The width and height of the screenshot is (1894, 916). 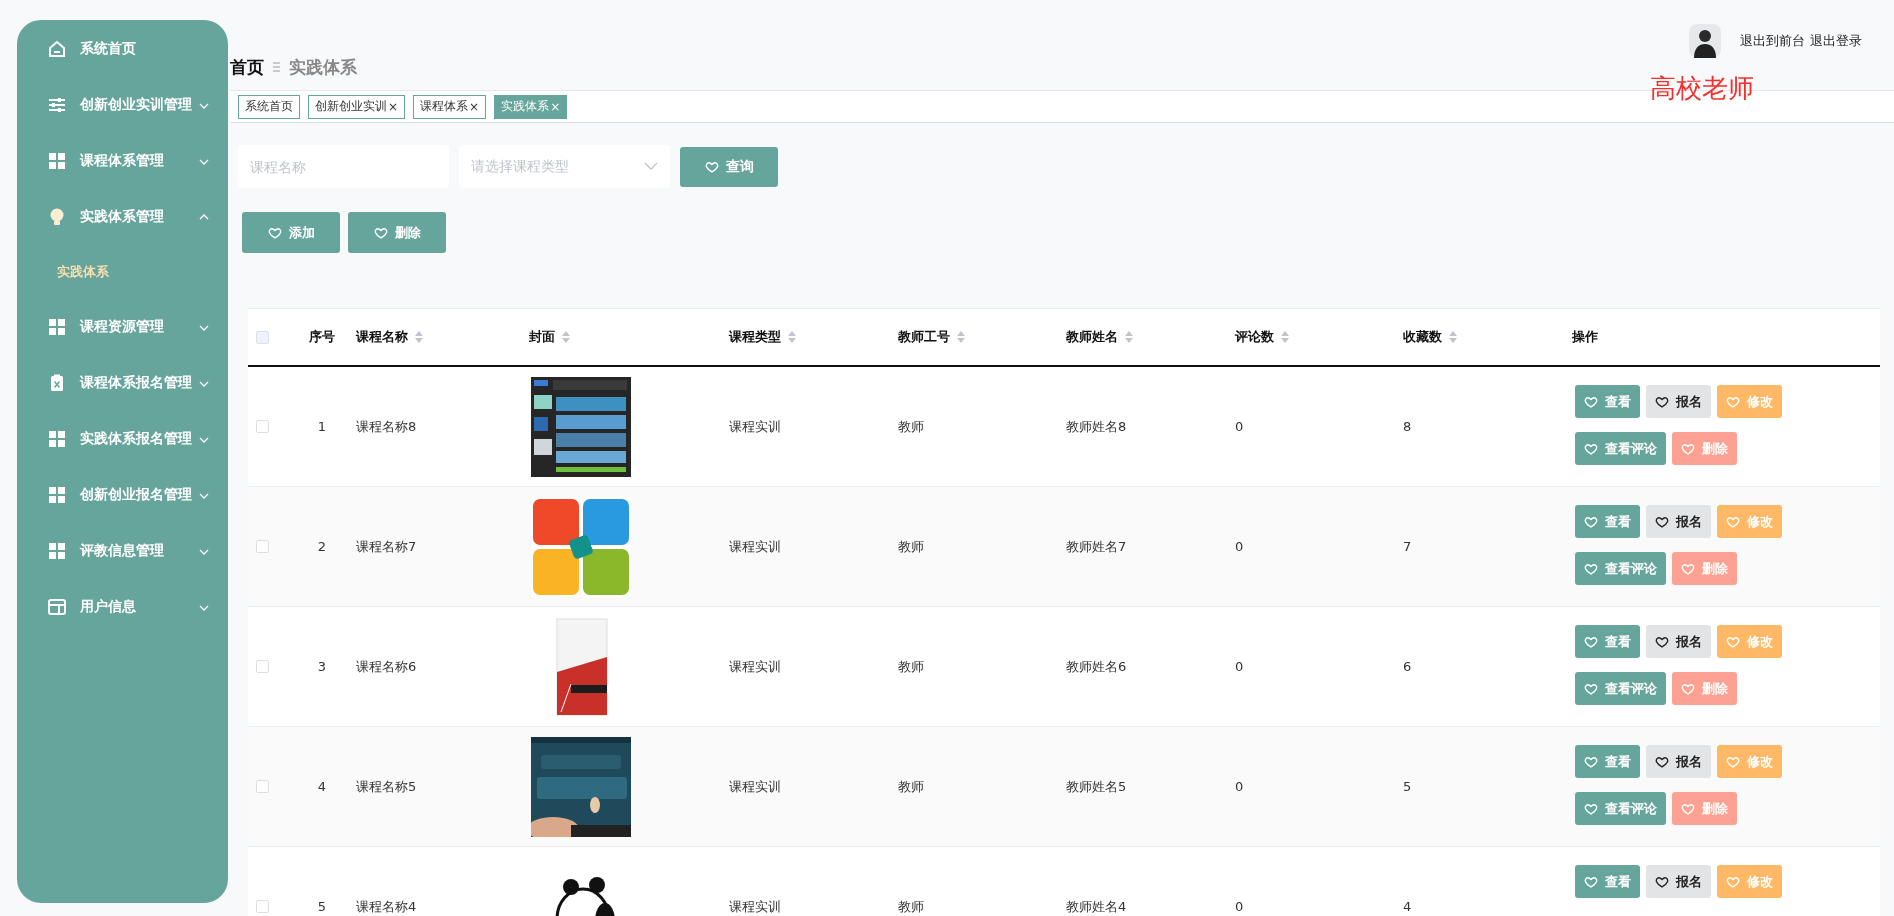 What do you see at coordinates (122, 439) in the screenshot?
I see `sidebar-item: 实践体系报名管理` at bounding box center [122, 439].